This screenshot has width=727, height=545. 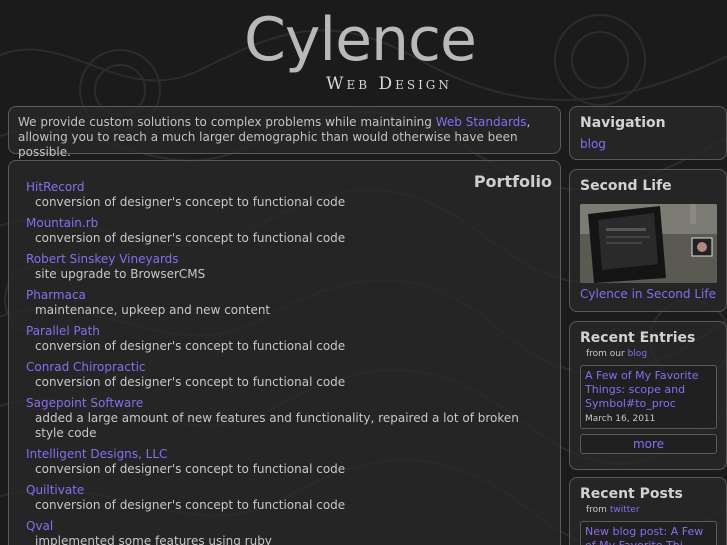 I want to click on portfolio-description: implemented some features using ruby, so click(x=153, y=539).